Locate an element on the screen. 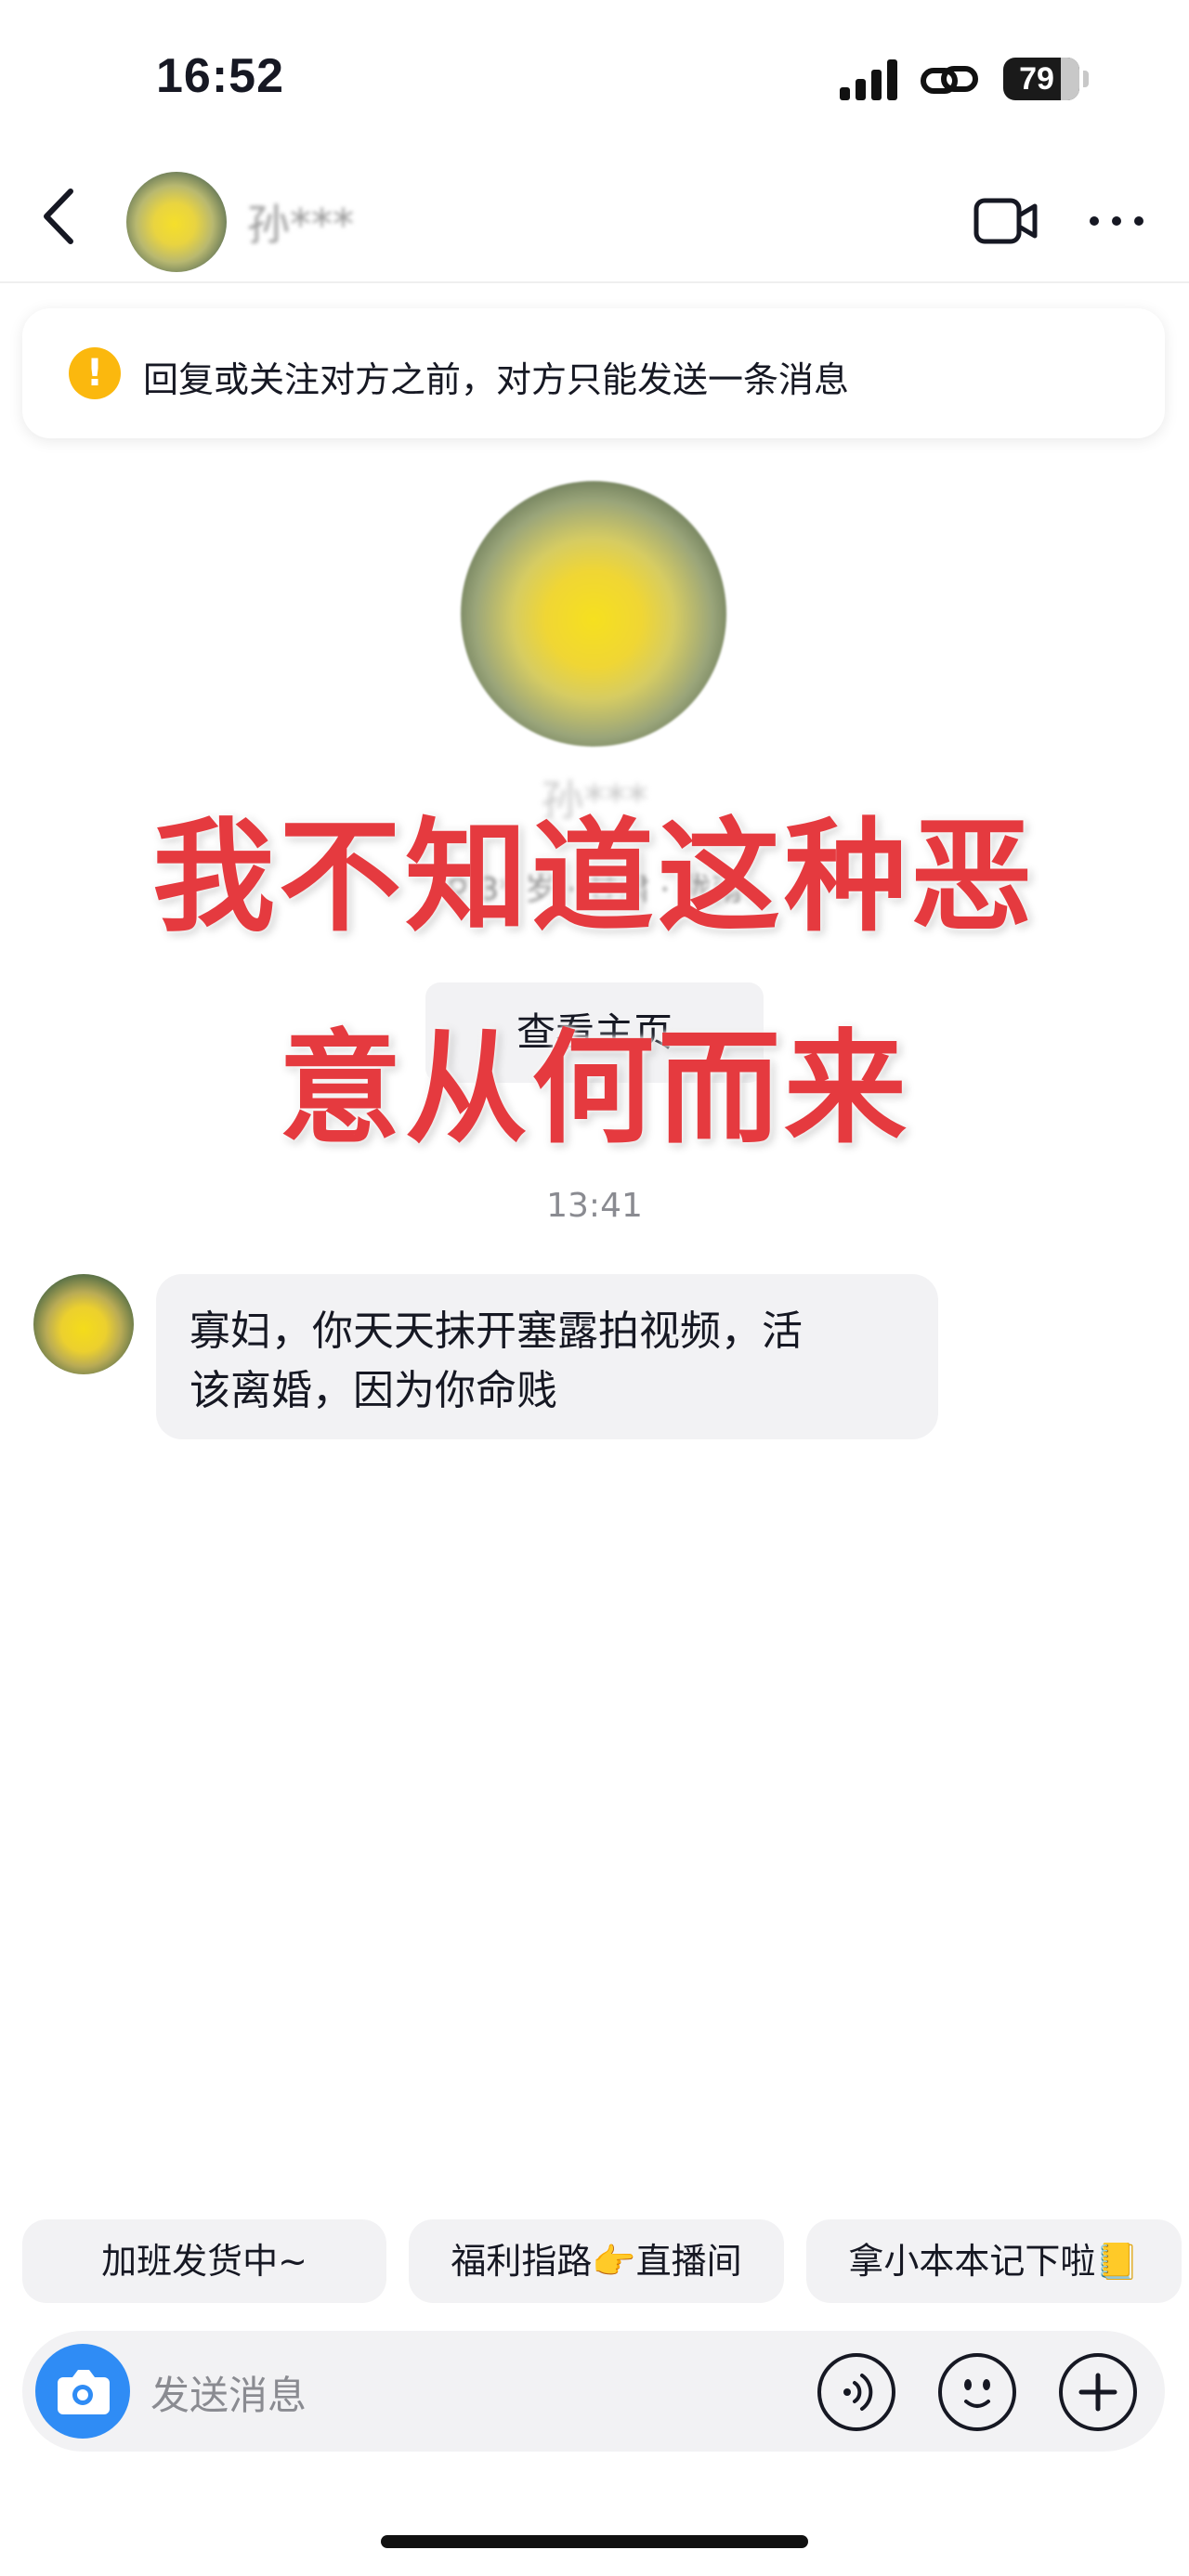 The height and width of the screenshot is (2576, 1189). video-camera-icon is located at coordinates (1006, 221).